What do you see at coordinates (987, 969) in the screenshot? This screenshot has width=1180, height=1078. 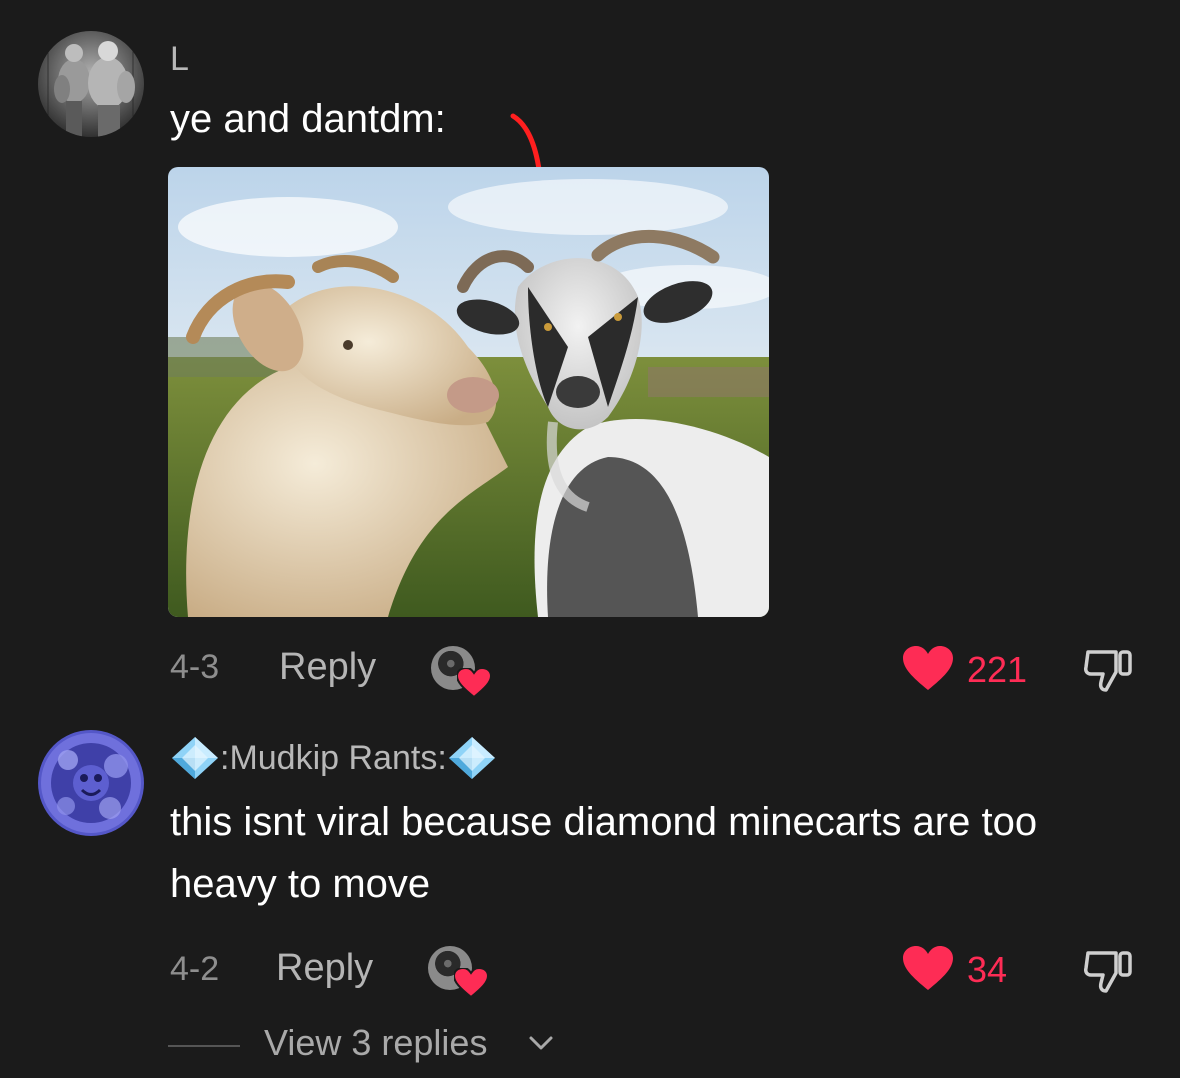 I see `like-count: 34` at bounding box center [987, 969].